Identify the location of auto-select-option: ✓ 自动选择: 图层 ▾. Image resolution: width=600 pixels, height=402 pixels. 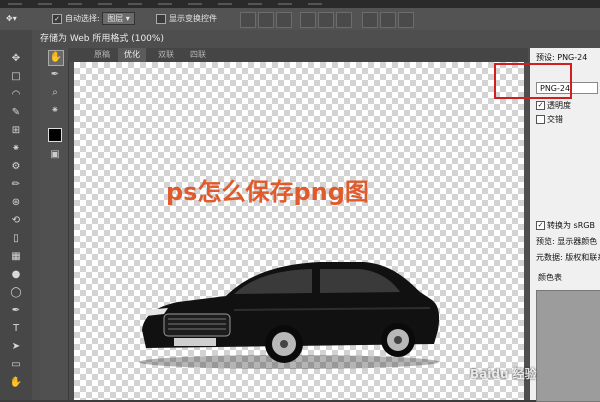
(93, 19).